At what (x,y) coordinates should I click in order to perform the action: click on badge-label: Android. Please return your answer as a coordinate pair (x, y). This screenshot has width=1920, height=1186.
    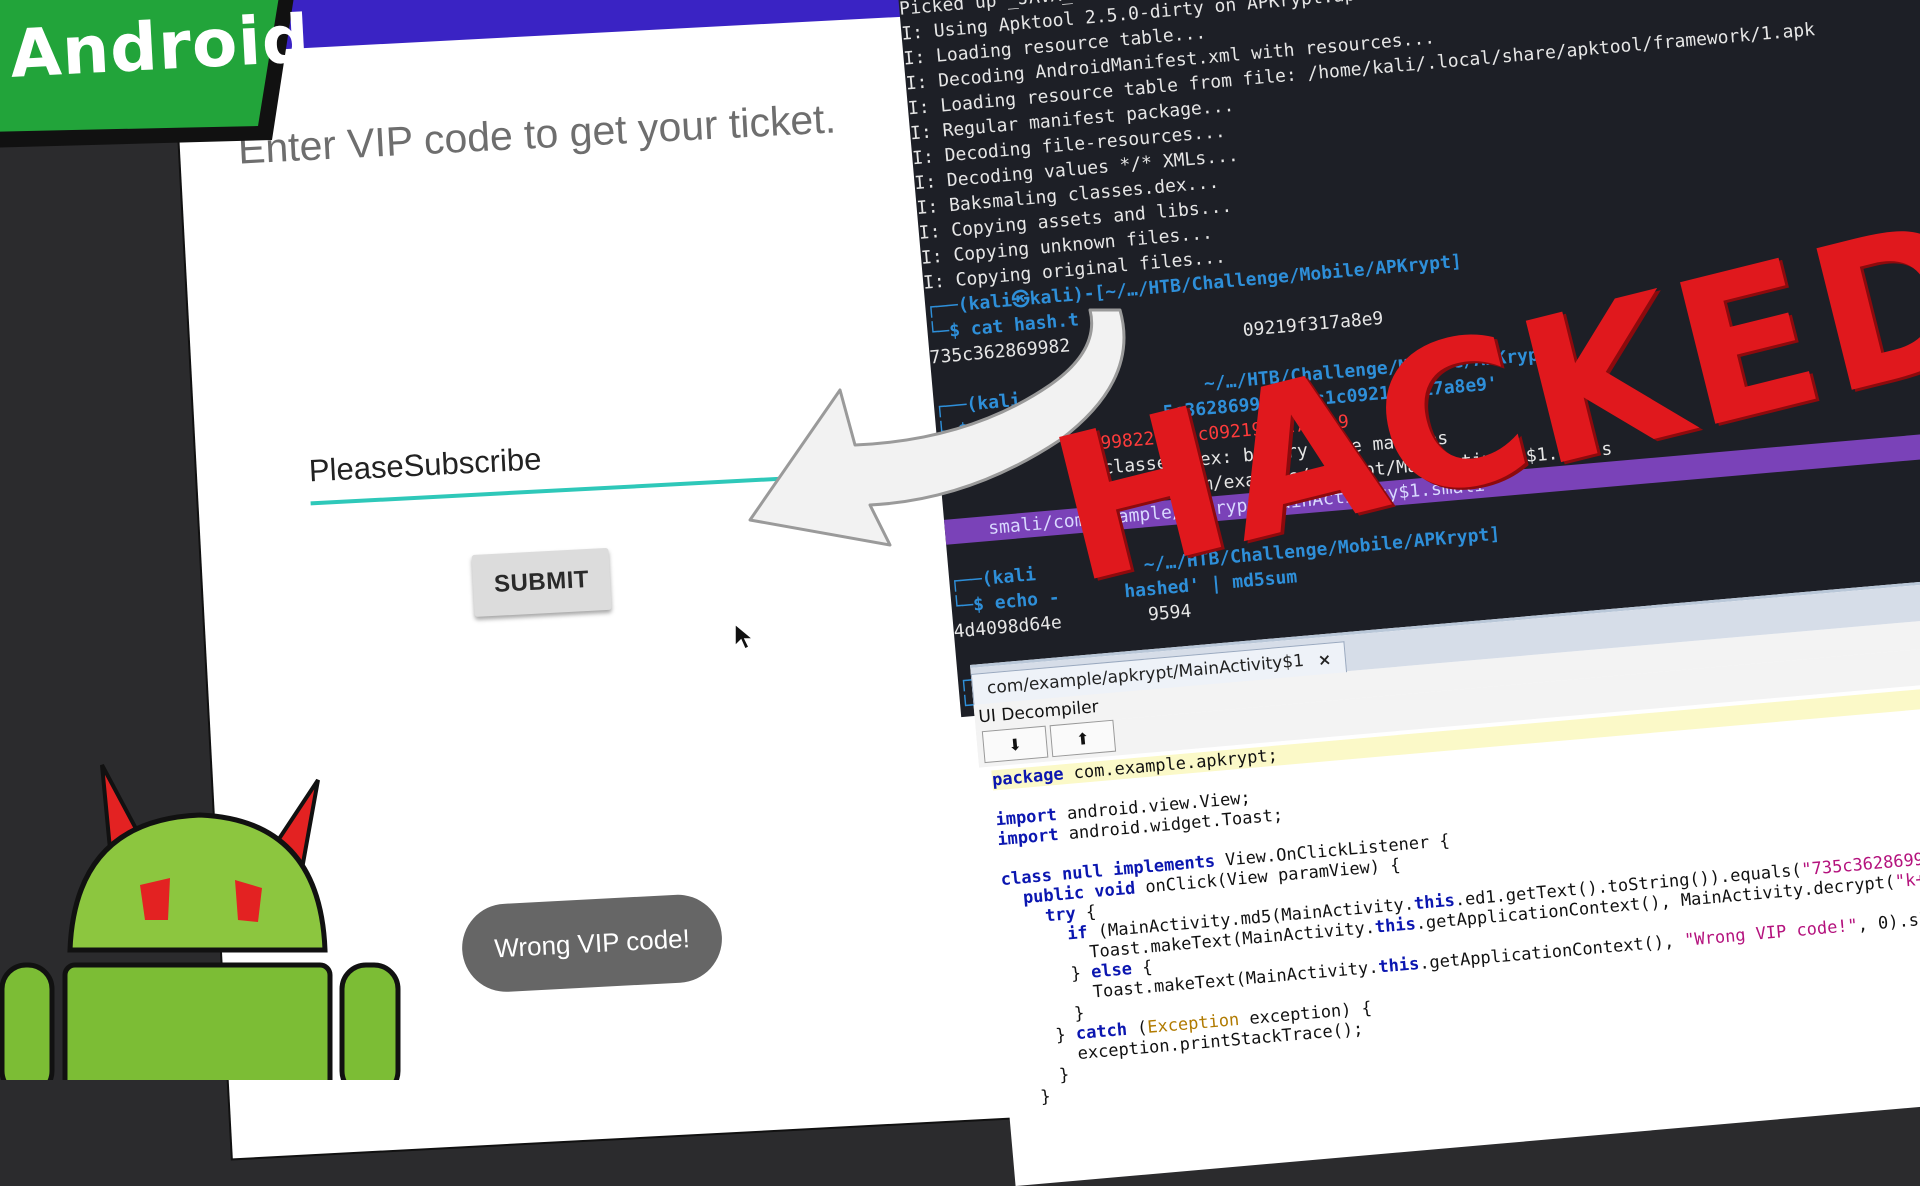
    Looking at the image, I should click on (160, 46).